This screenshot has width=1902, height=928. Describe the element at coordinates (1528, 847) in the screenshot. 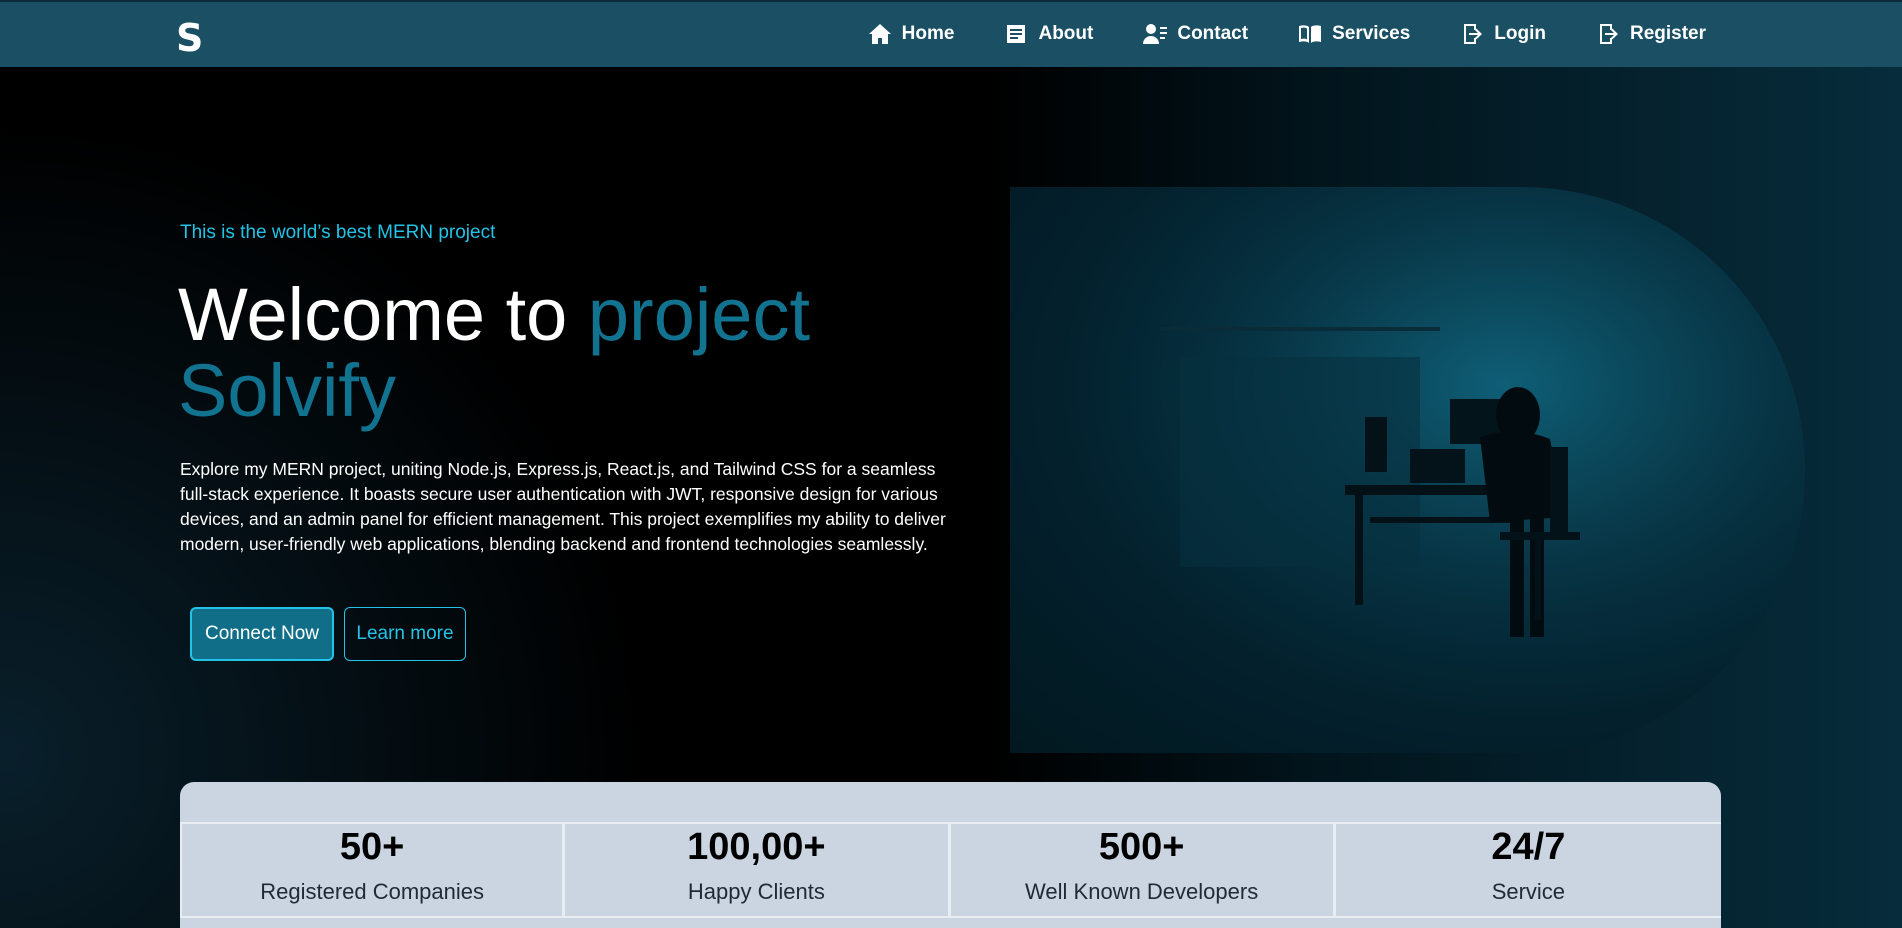

I see `stat-value: 24/7` at that location.